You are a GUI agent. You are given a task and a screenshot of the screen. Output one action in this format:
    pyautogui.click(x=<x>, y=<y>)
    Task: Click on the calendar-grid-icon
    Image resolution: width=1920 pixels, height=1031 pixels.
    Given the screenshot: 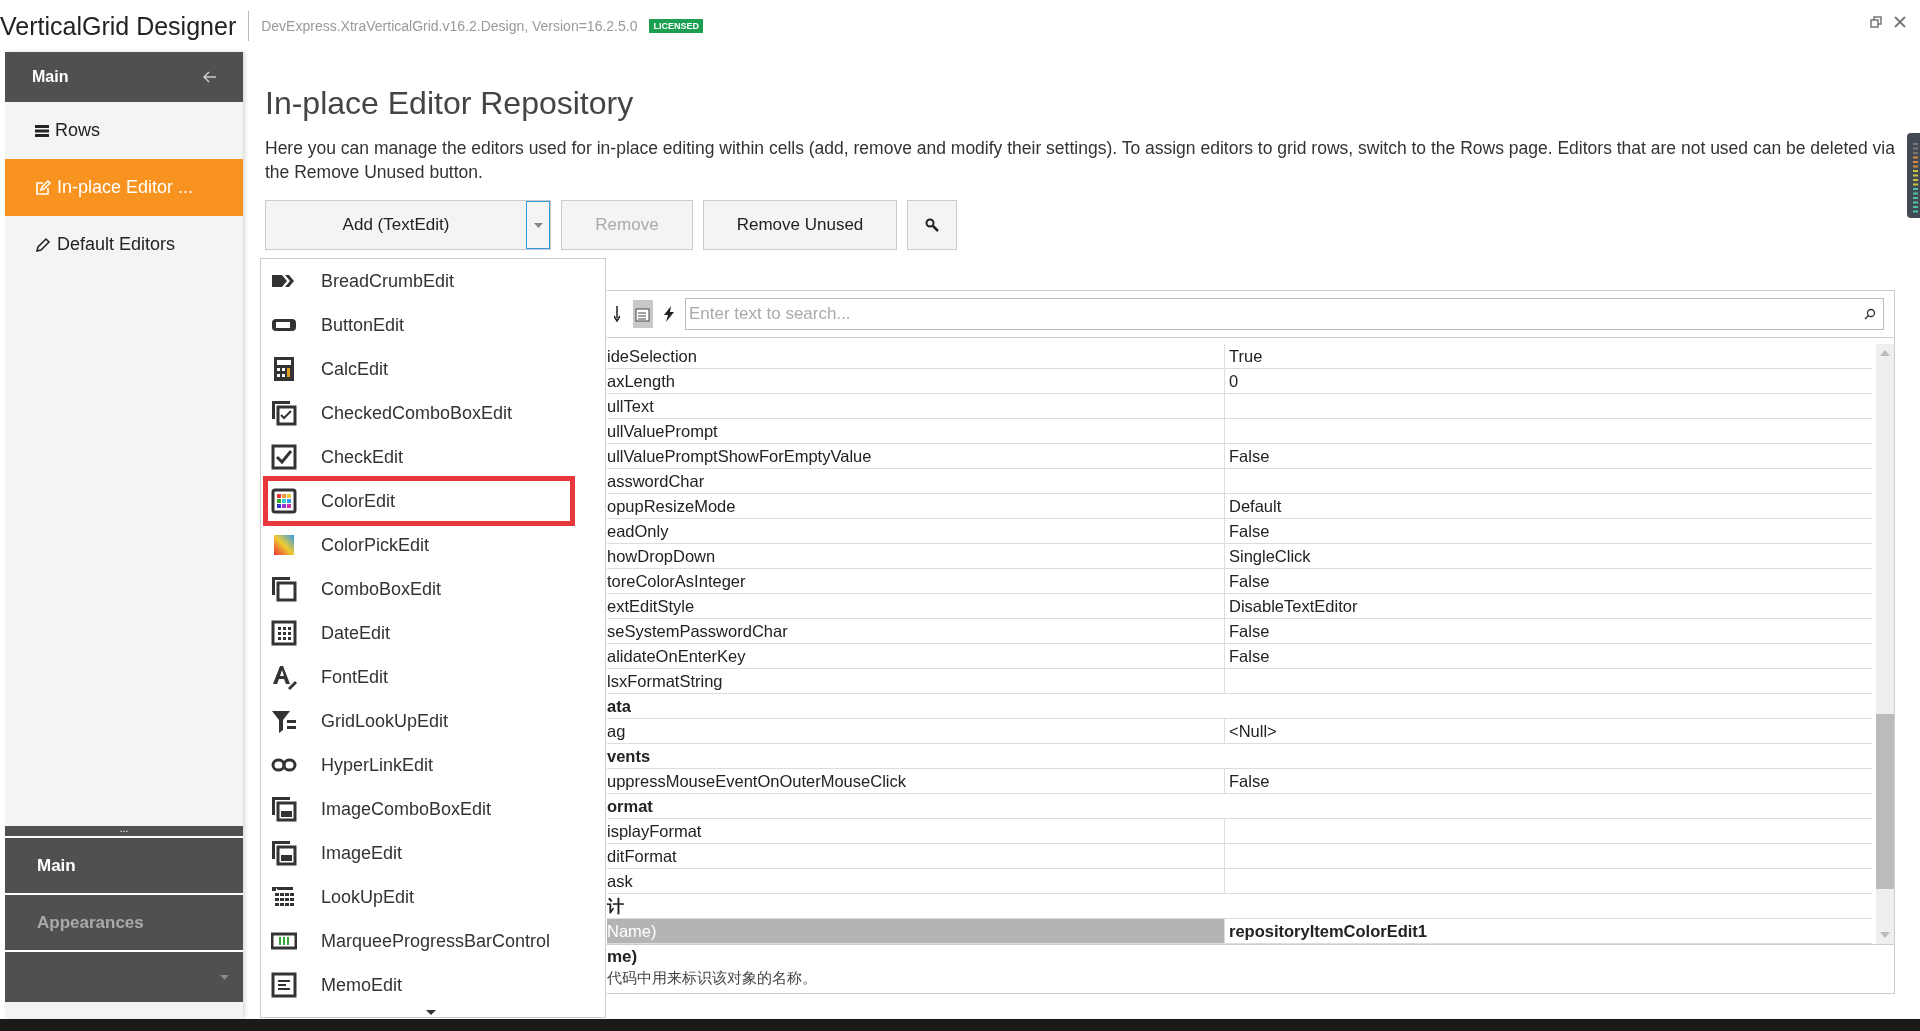 What is the action you would take?
    pyautogui.click(x=284, y=633)
    